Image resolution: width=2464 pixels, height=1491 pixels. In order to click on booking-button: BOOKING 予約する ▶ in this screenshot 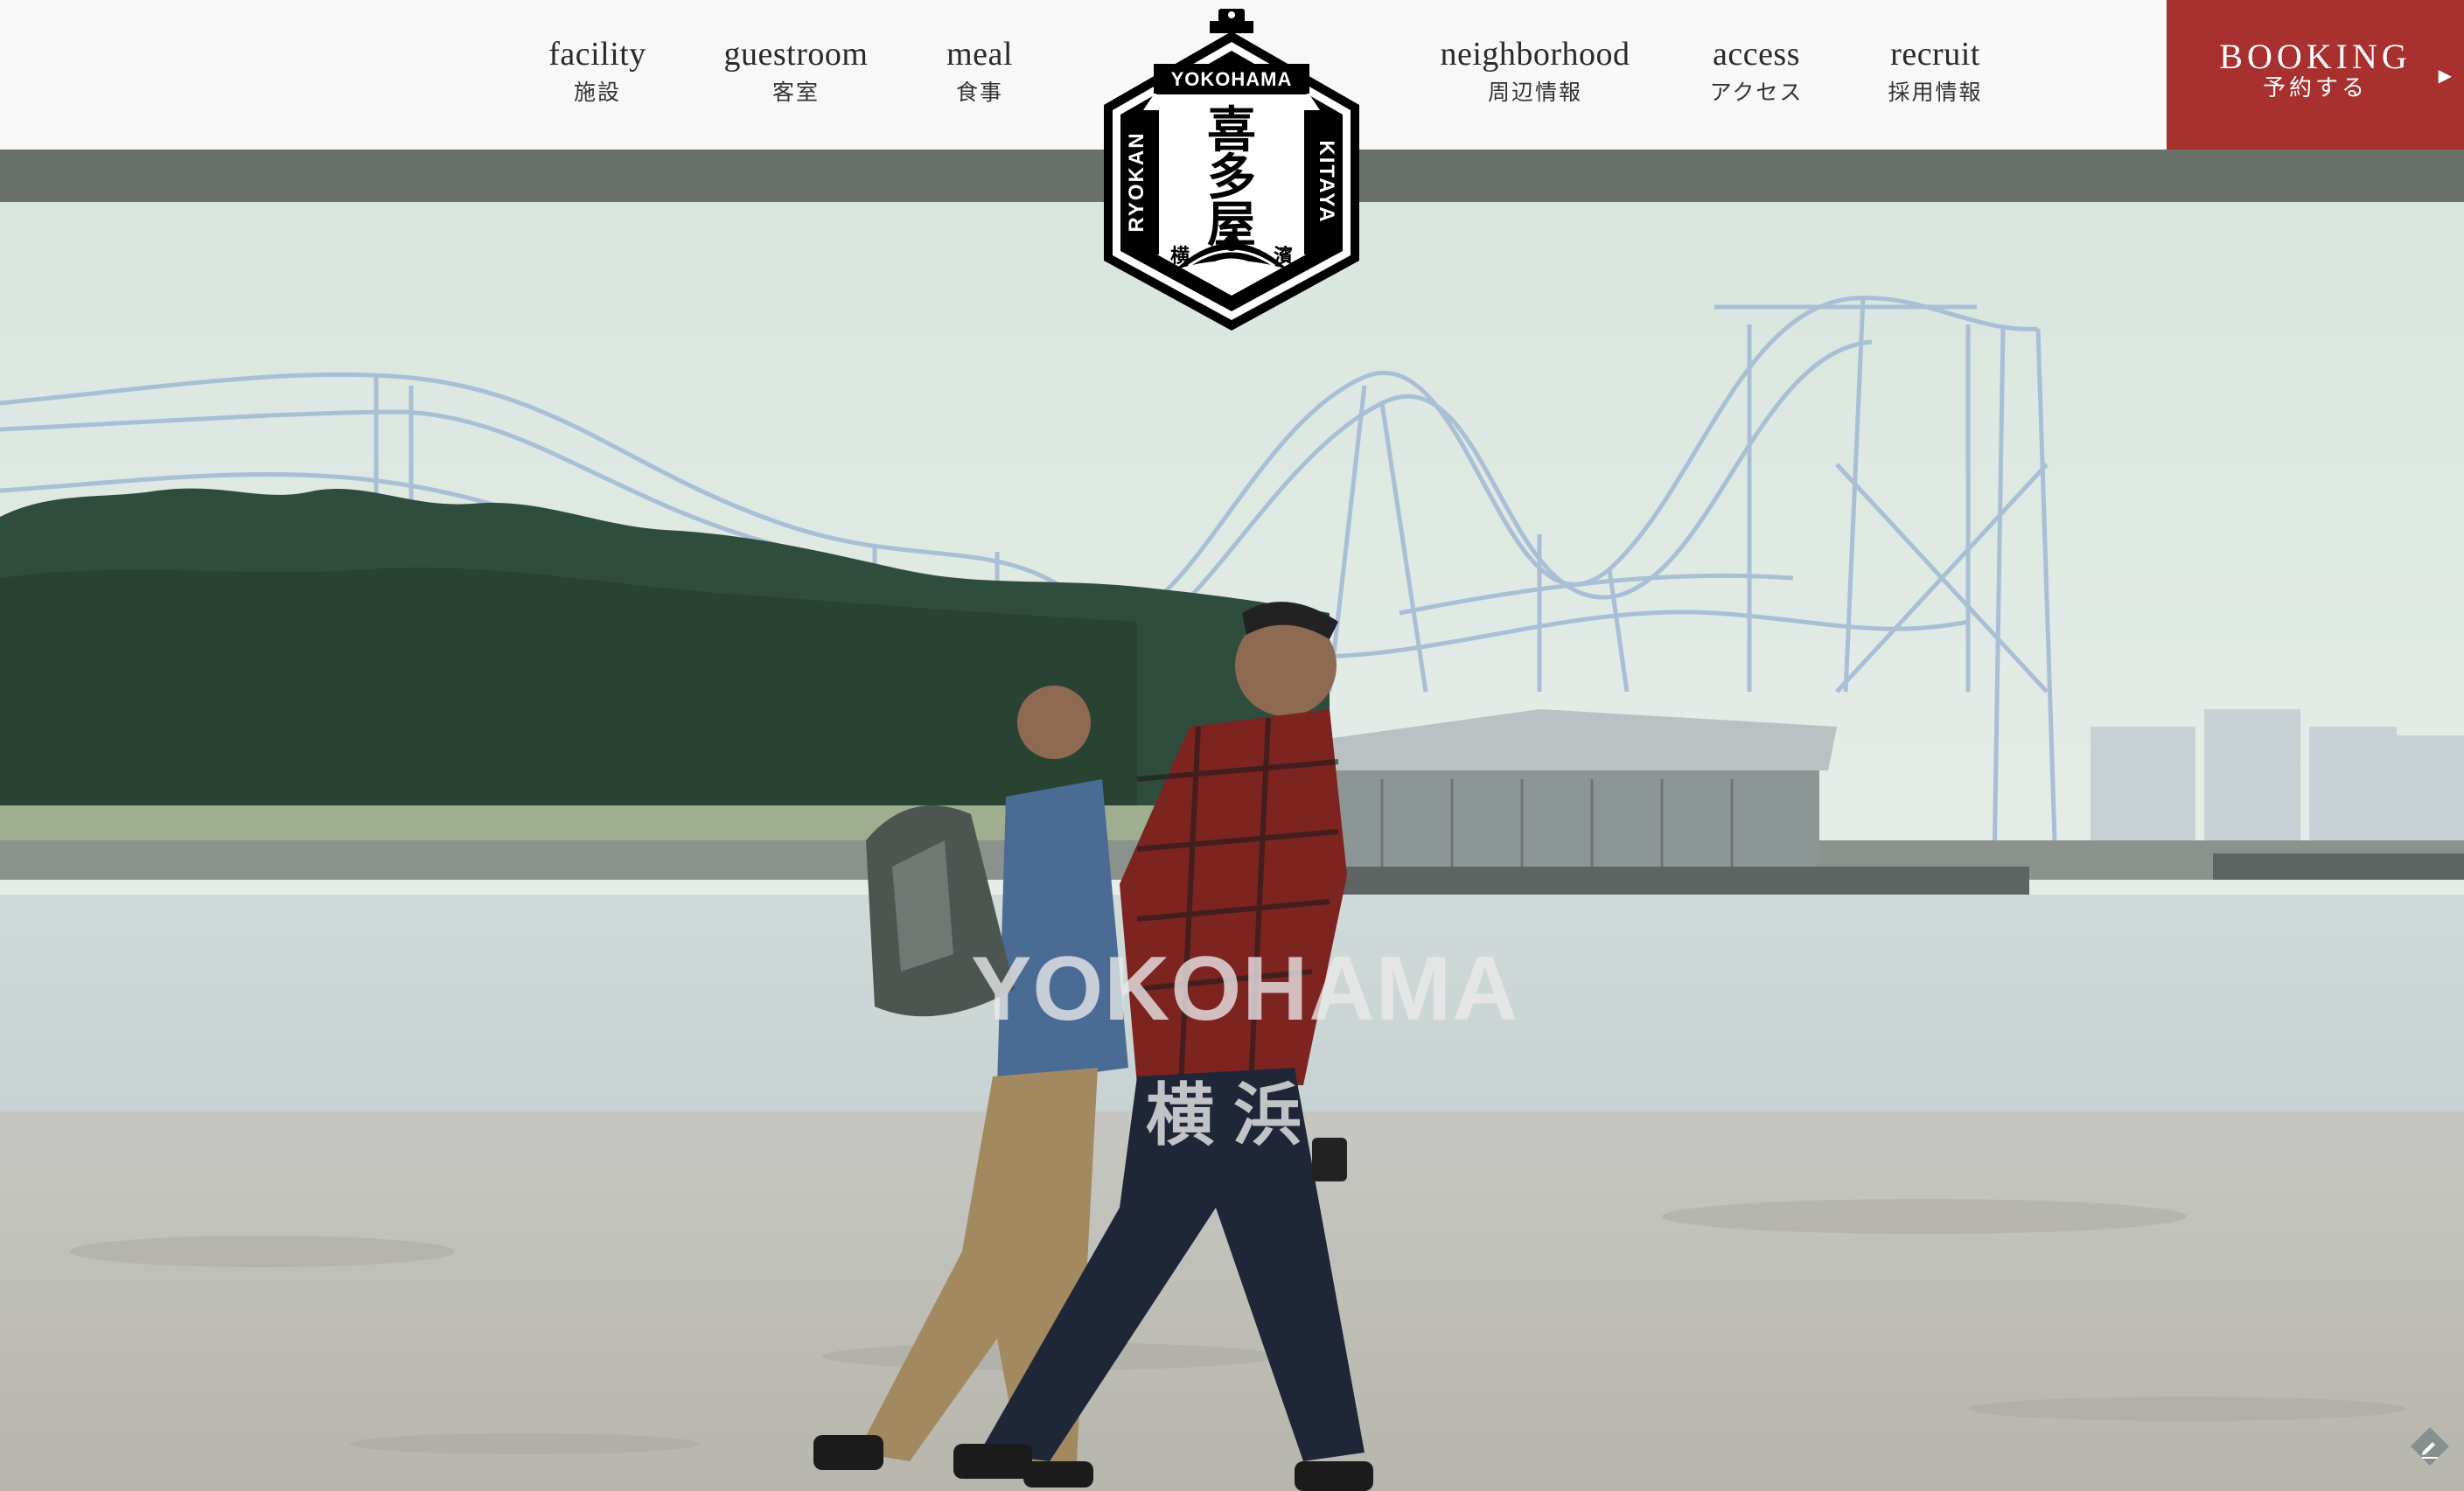, I will do `click(2315, 75)`.